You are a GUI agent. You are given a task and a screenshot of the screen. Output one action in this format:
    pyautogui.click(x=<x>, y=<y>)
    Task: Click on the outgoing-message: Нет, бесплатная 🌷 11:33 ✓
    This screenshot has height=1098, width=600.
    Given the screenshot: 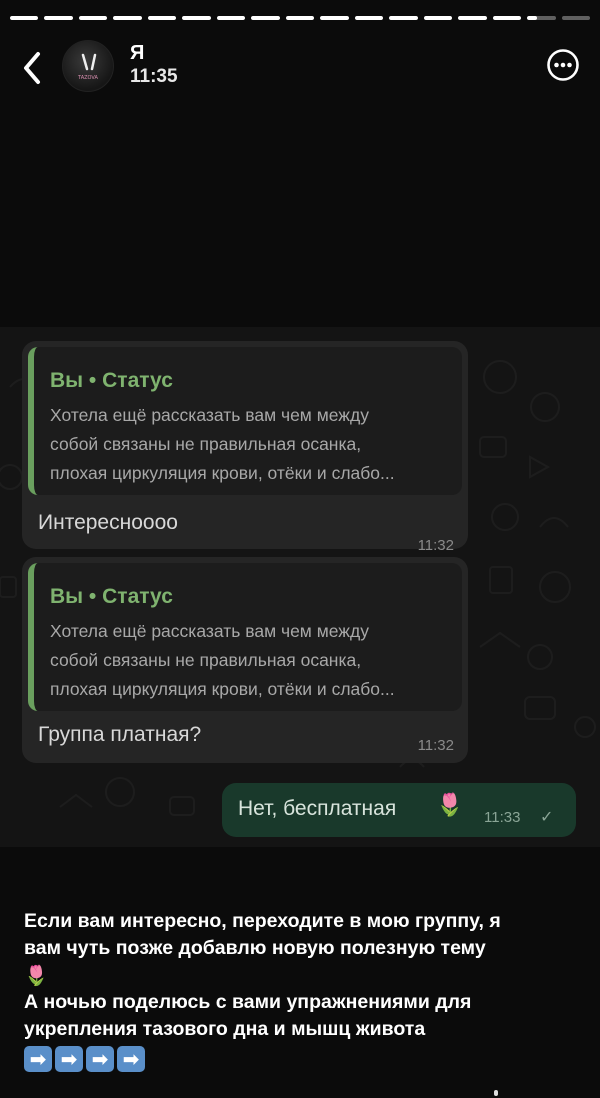 What is the action you would take?
    pyautogui.click(x=399, y=810)
    